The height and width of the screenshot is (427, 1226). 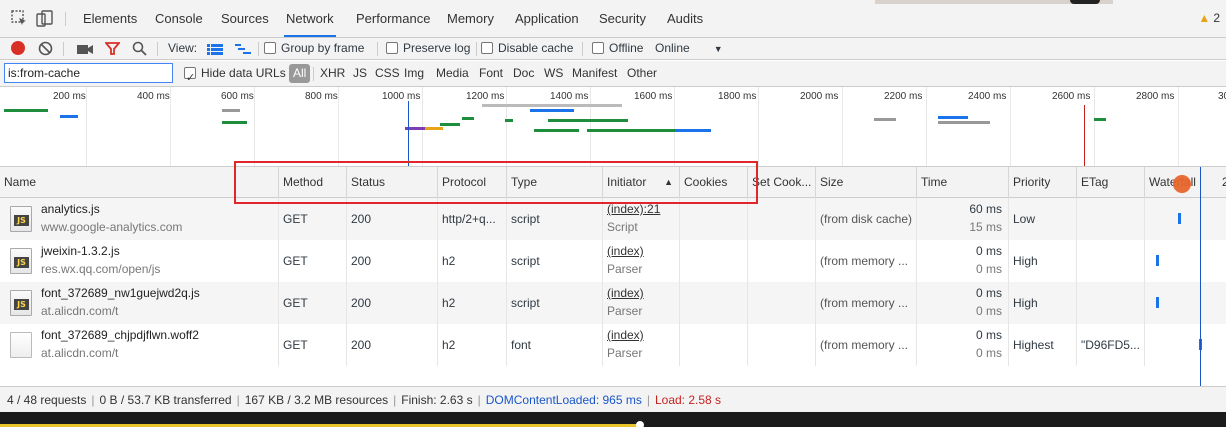 What do you see at coordinates (622, 19) in the screenshot?
I see `tab-security: Security` at bounding box center [622, 19].